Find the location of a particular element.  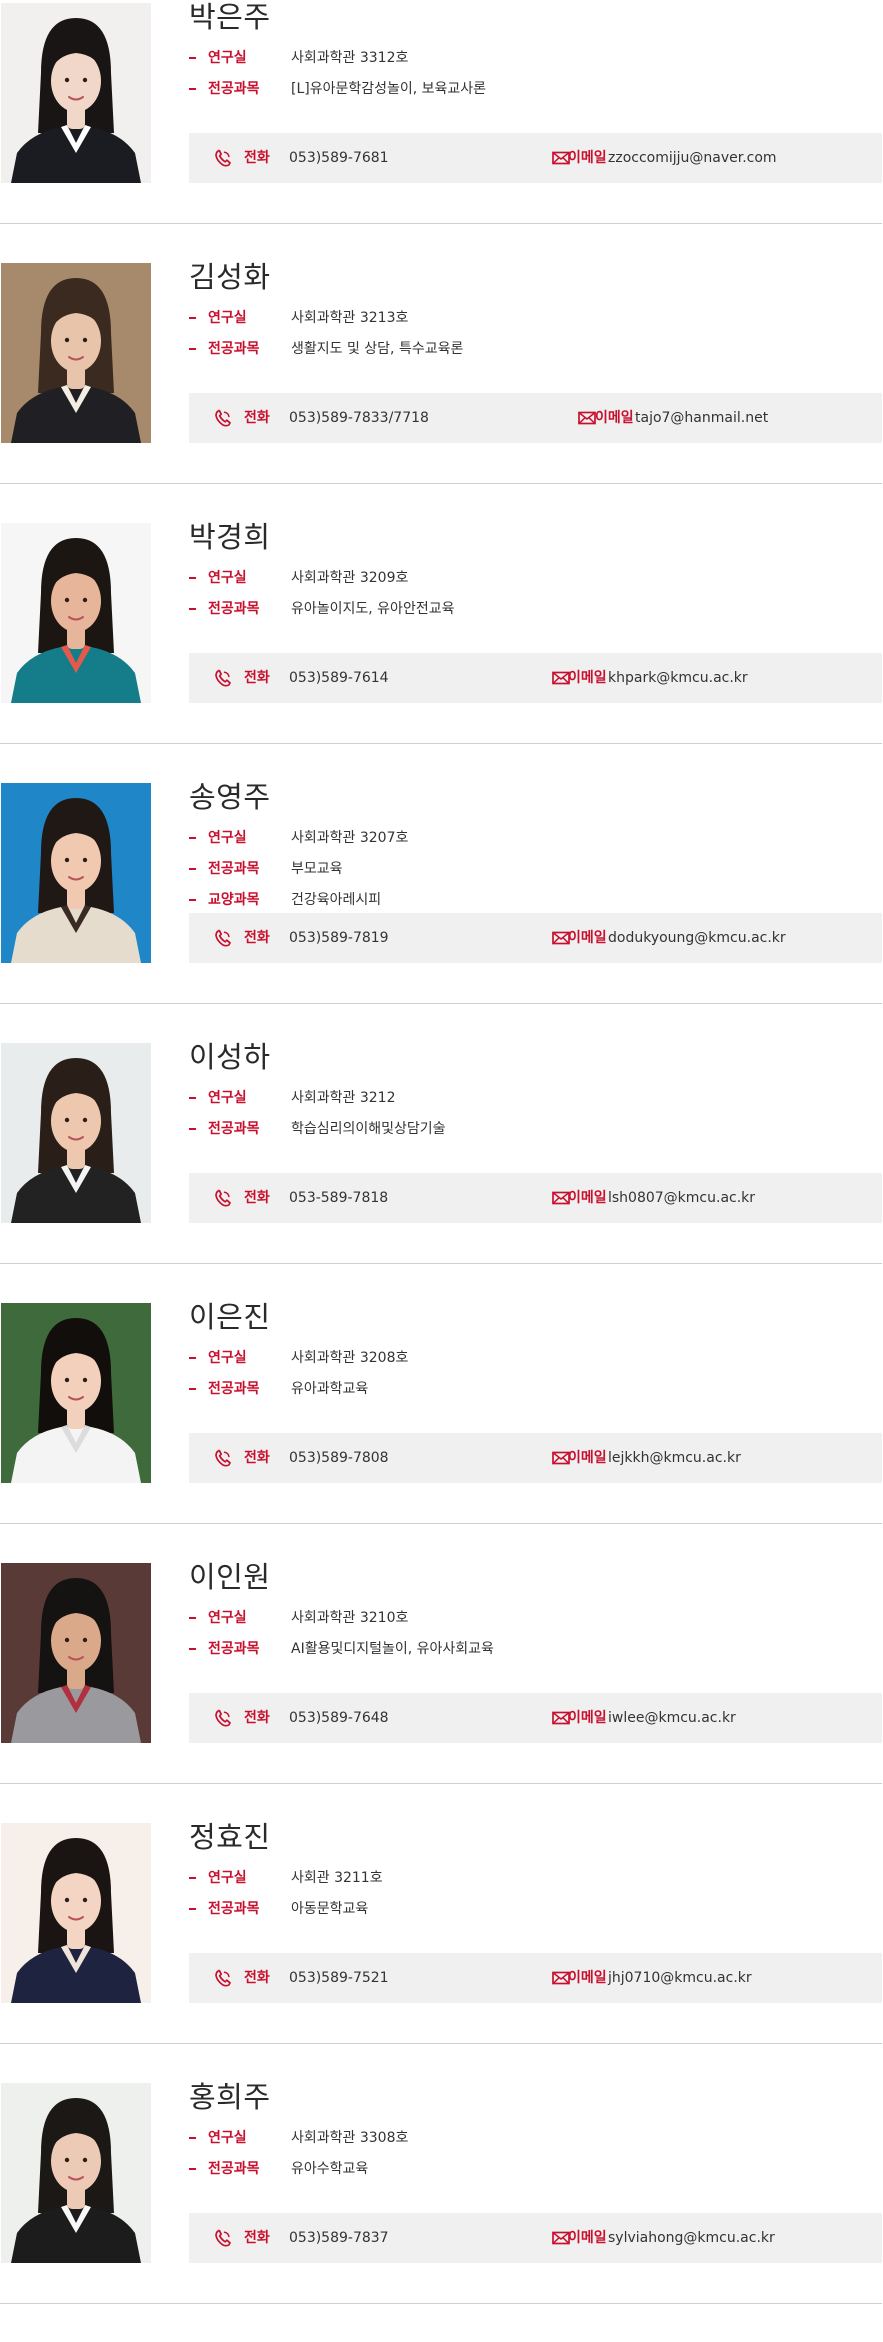

email-value: khpark@kmcu.ac.kr is located at coordinates (678, 678).